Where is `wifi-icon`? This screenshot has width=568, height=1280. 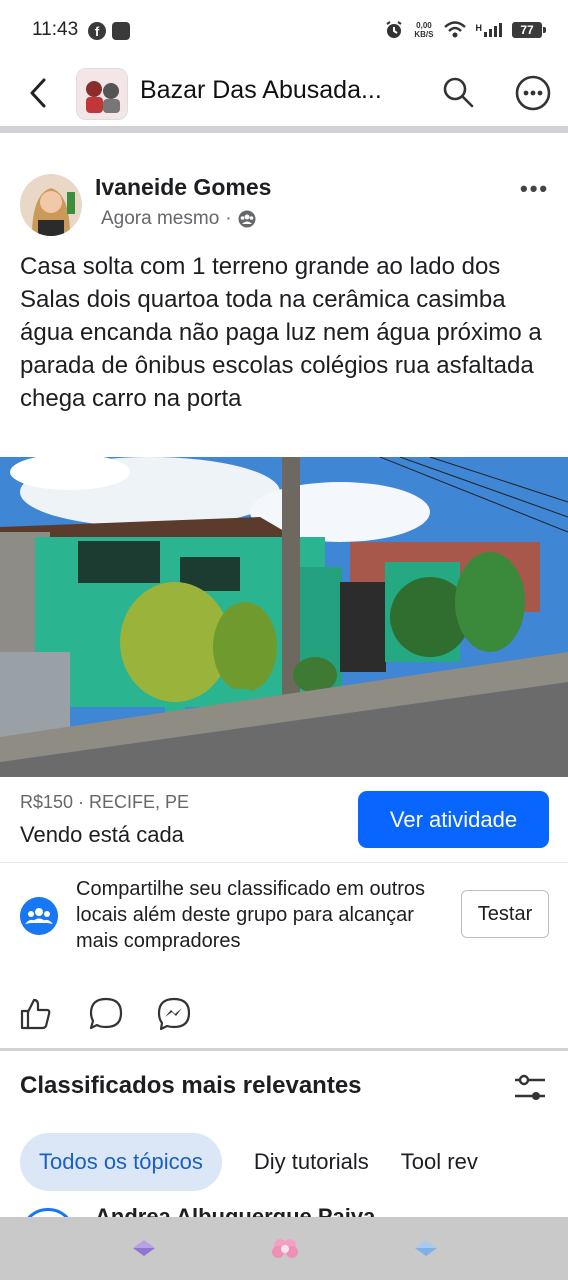
wifi-icon is located at coordinates (454, 29).